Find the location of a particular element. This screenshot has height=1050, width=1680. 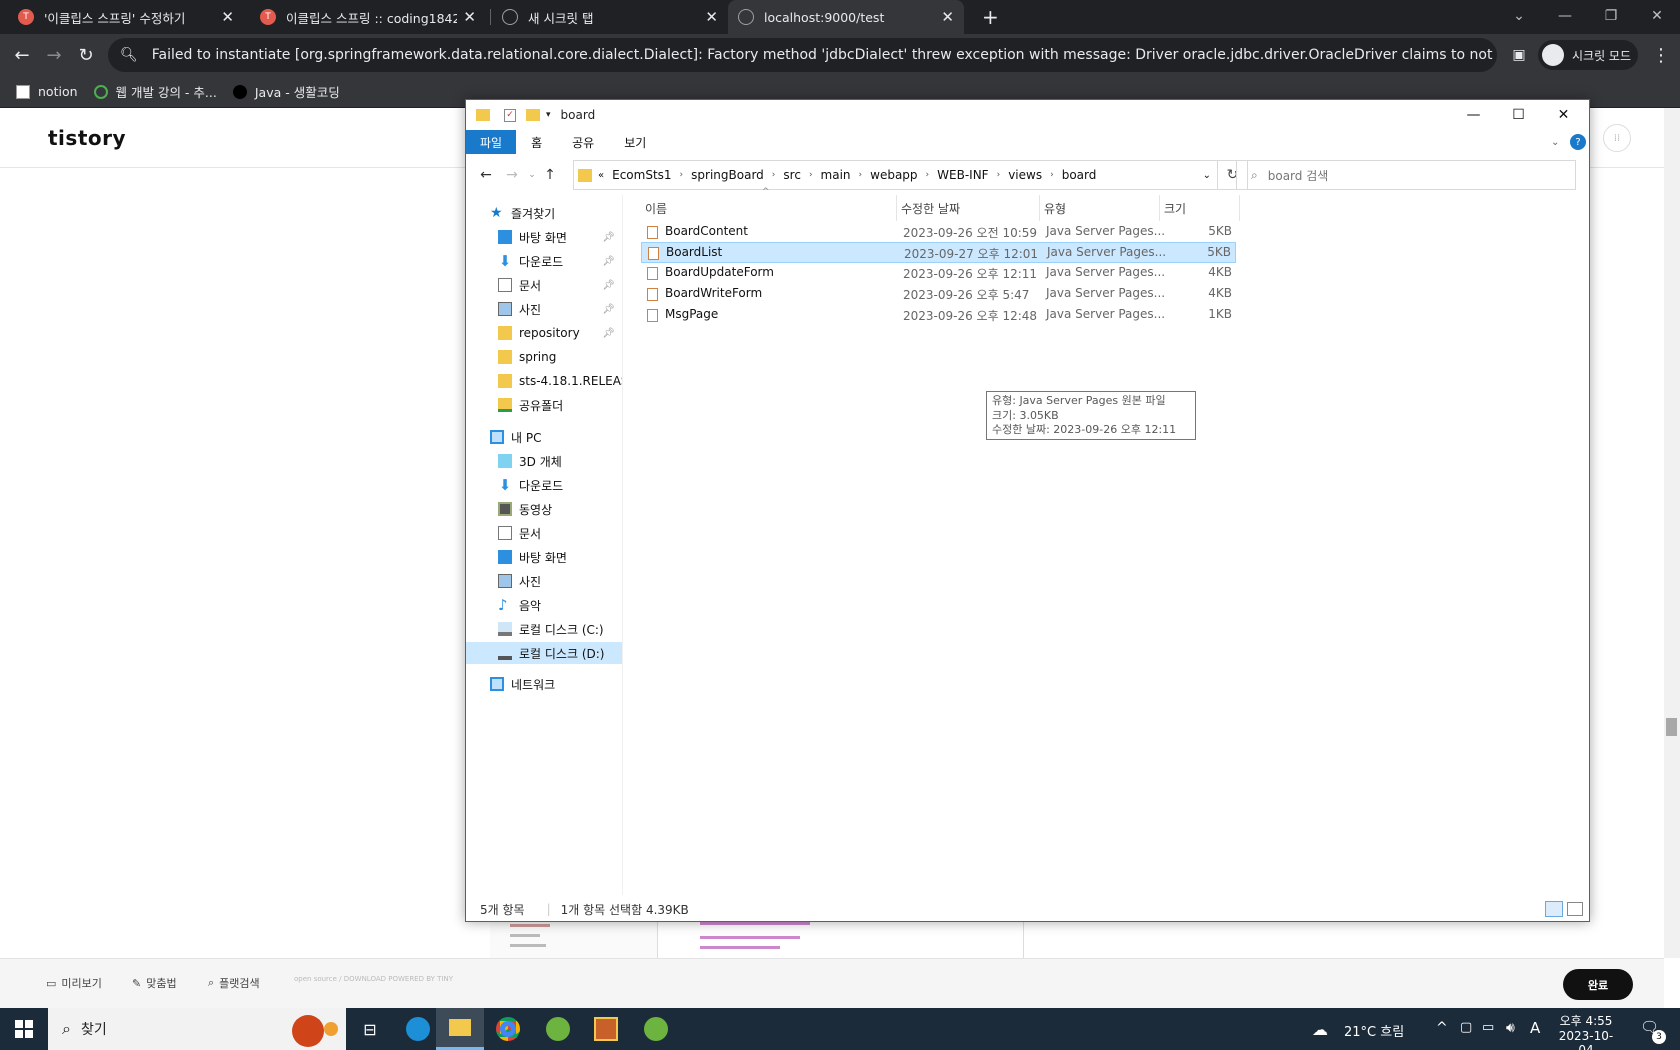

breadcrumb-src: src is located at coordinates (792, 175).